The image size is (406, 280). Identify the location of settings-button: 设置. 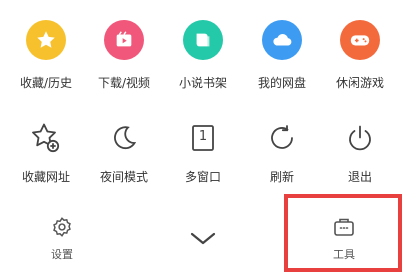
(62, 239).